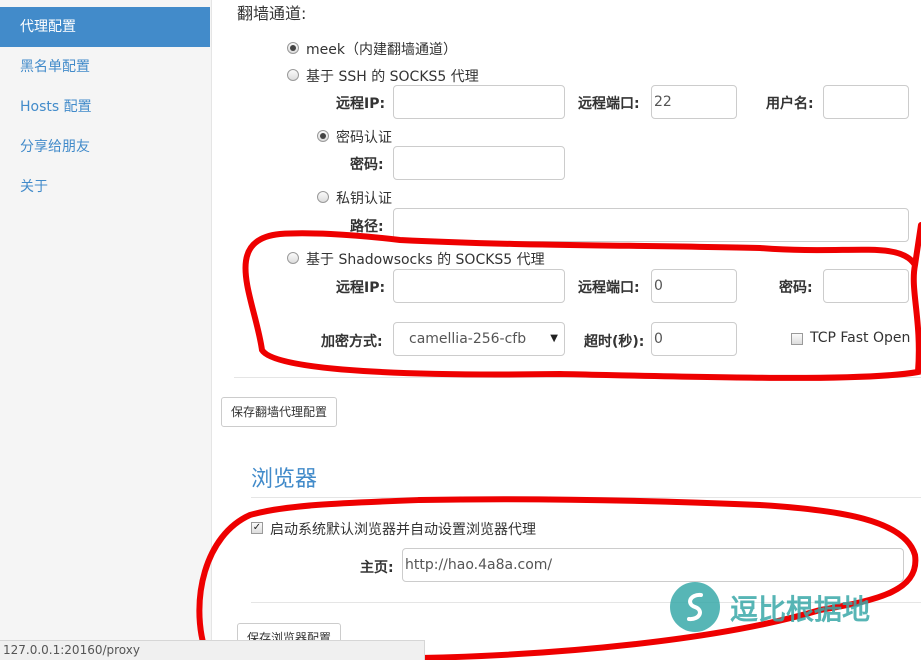 The image size is (921, 660). Describe the element at coordinates (293, 48) in the screenshot. I see `meek-radio` at that location.